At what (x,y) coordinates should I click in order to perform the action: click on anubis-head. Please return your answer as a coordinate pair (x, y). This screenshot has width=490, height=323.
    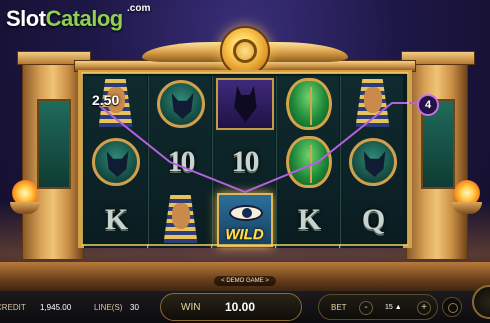
    Looking at the image, I should click on (245, 104).